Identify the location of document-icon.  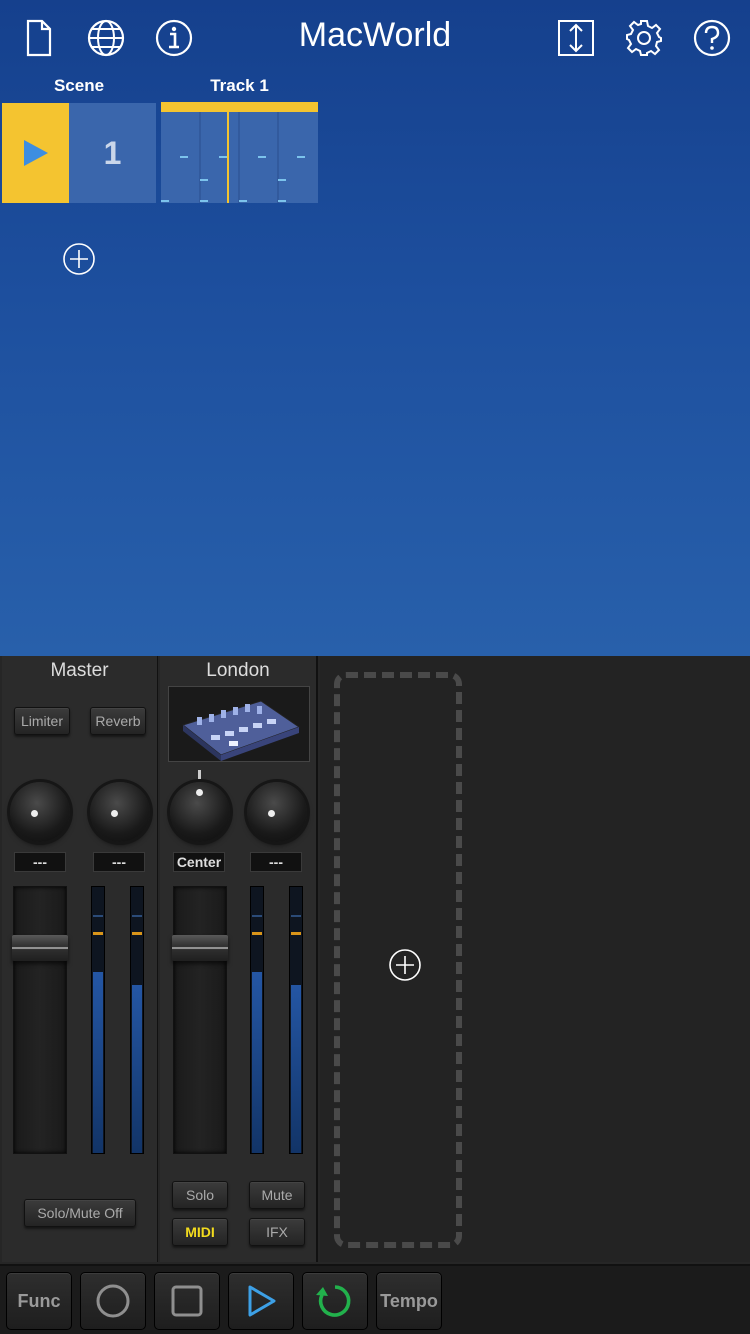
(39, 38).